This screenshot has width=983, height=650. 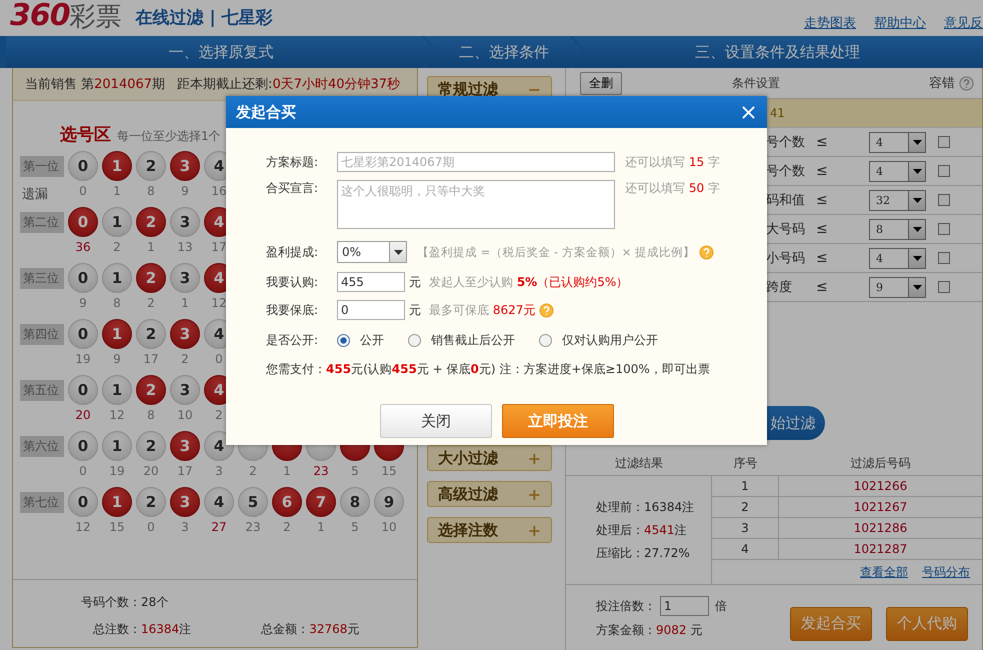 What do you see at coordinates (601, 83) in the screenshot?
I see `delete-all-button: 全删` at bounding box center [601, 83].